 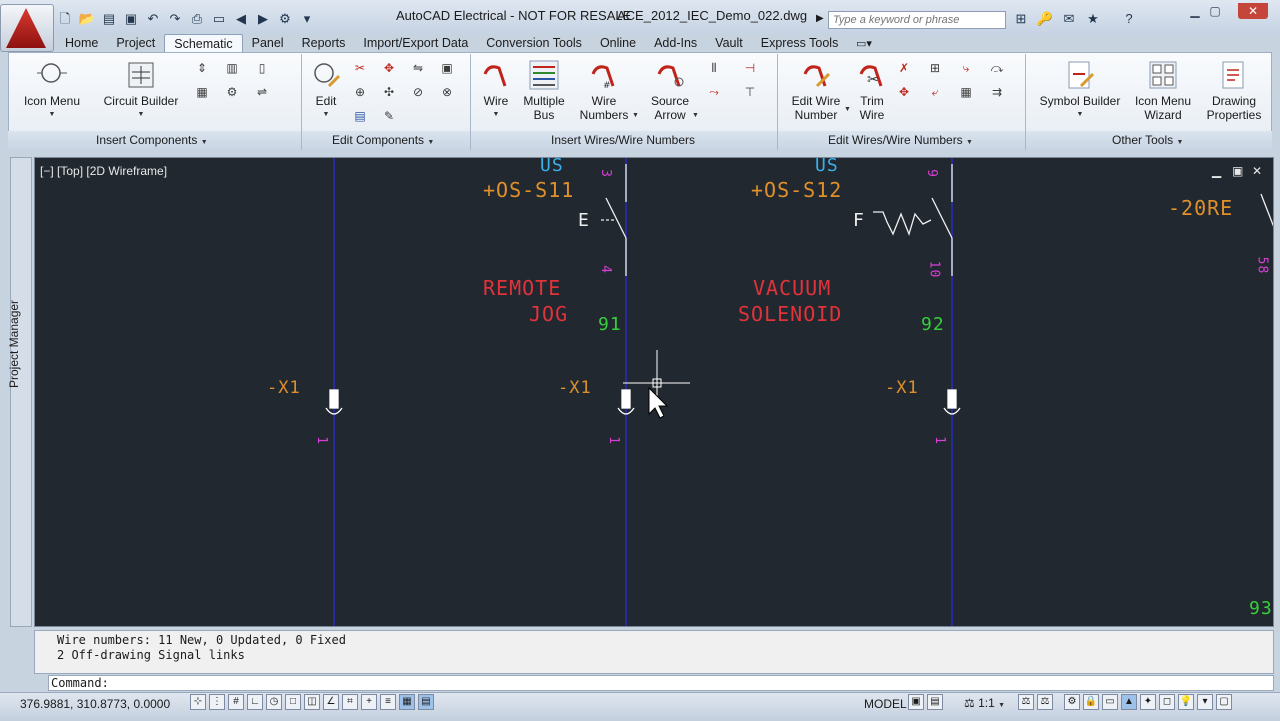 What do you see at coordinates (198, 702) in the screenshot?
I see `infer-constraints-icon: ⊹` at bounding box center [198, 702].